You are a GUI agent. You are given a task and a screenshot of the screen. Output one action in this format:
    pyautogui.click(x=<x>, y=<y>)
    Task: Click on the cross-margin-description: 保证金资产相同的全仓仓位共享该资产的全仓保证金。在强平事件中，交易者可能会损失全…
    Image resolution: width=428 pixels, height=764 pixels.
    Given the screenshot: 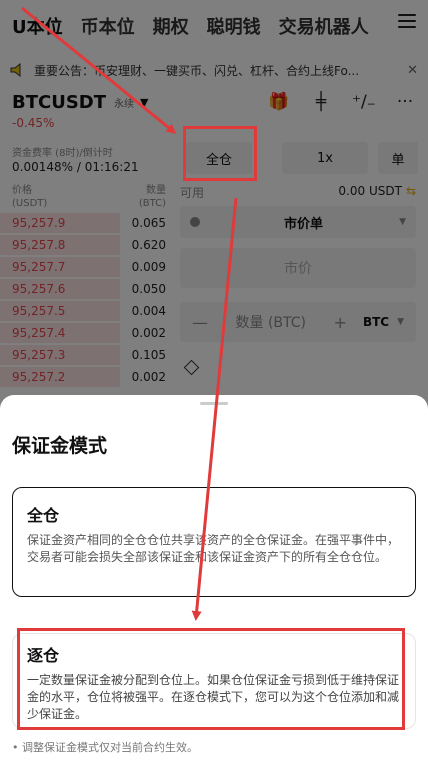 What is the action you would take?
    pyautogui.click(x=213, y=548)
    